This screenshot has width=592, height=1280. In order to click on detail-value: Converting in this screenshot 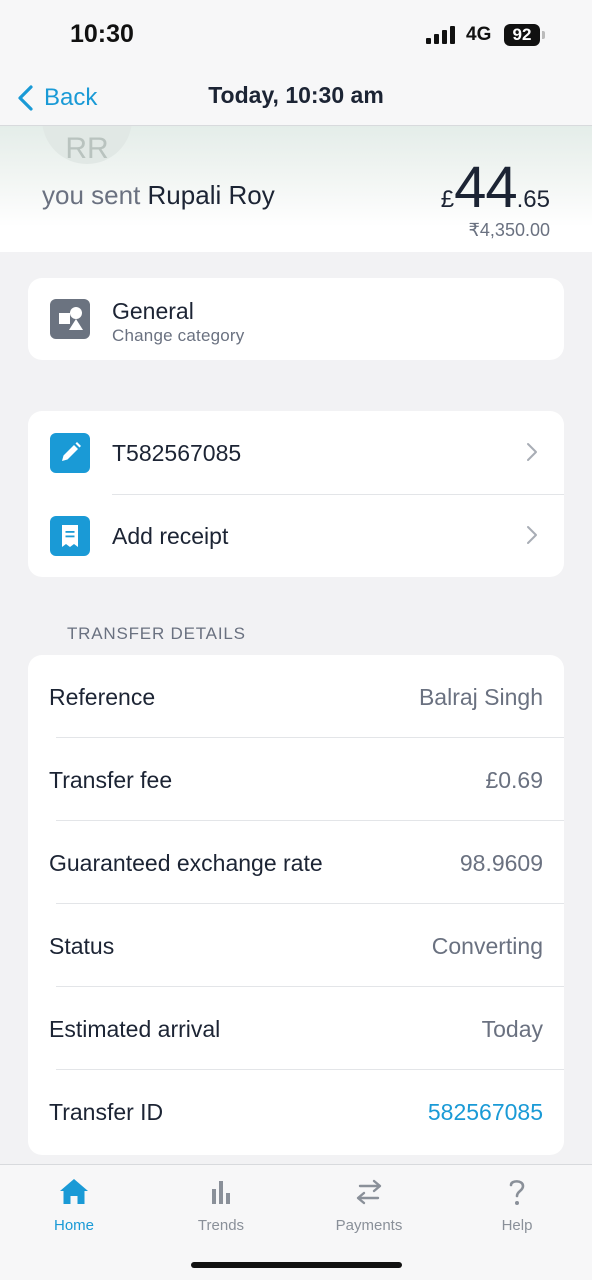, I will do `click(487, 946)`.